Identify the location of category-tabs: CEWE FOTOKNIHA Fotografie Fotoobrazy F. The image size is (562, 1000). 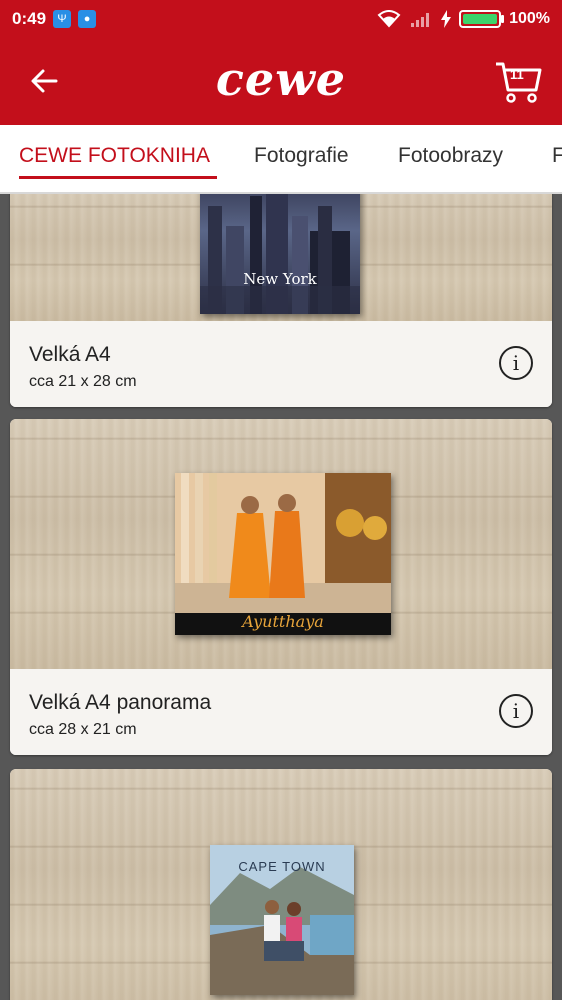
(281, 159).